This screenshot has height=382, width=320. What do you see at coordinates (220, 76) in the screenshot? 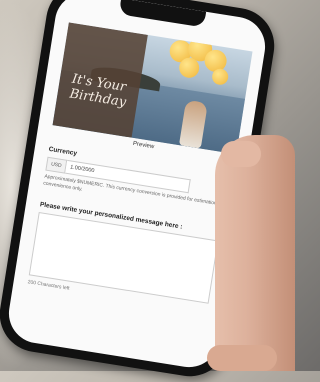
I see `balloon-shape` at bounding box center [220, 76].